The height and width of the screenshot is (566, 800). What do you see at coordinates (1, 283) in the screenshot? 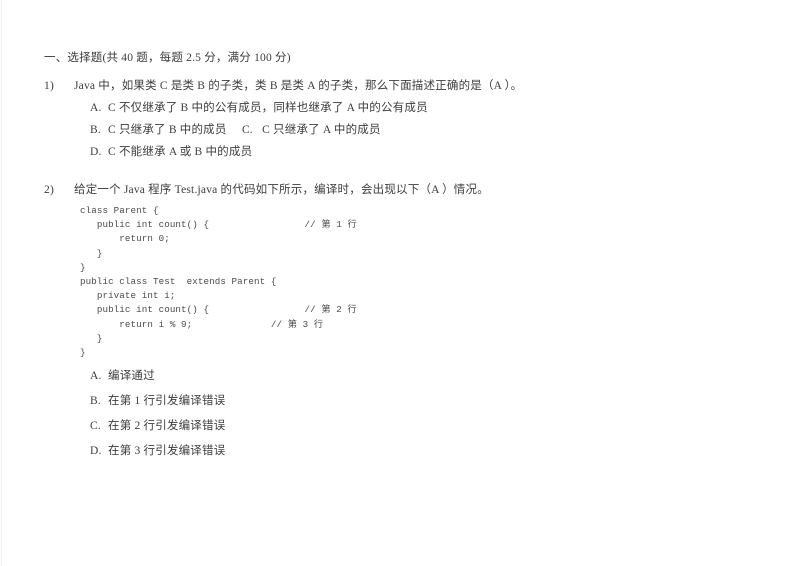
I see `scan-edge-line` at bounding box center [1, 283].